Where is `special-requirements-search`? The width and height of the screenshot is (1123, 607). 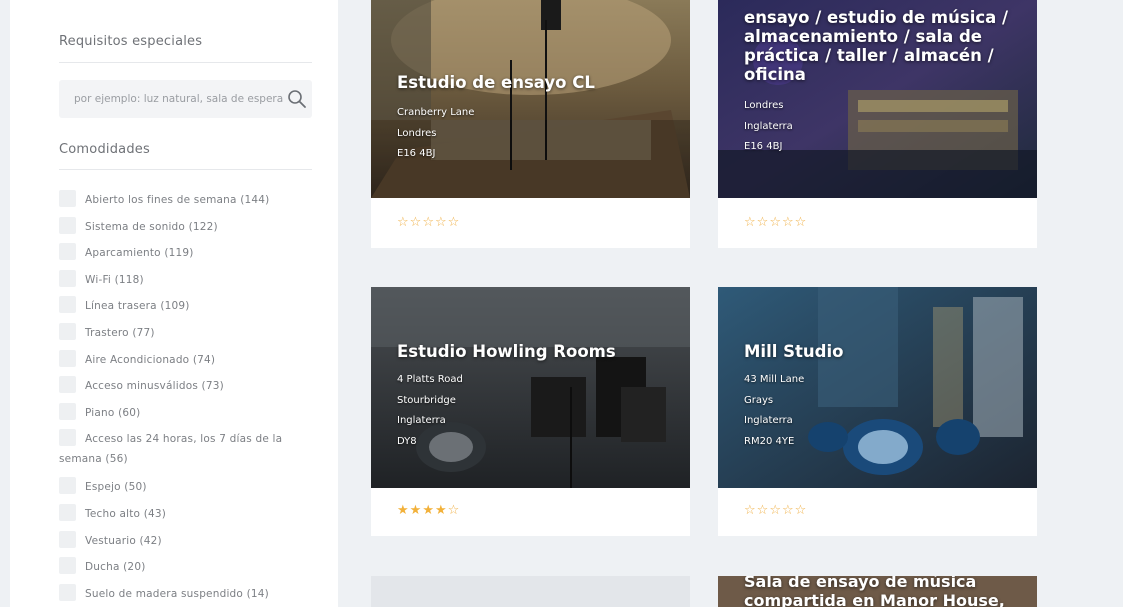 special-requirements-search is located at coordinates (185, 99).